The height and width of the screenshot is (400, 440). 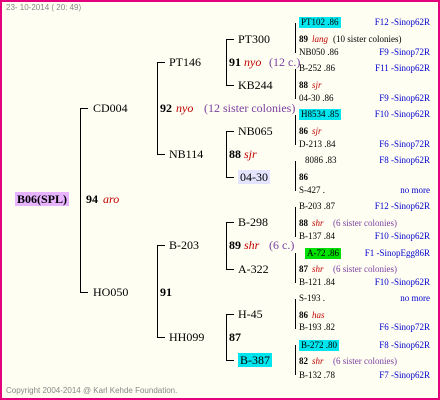 I want to click on gen1-note: (12 sister colonies), so click(x=250, y=108).